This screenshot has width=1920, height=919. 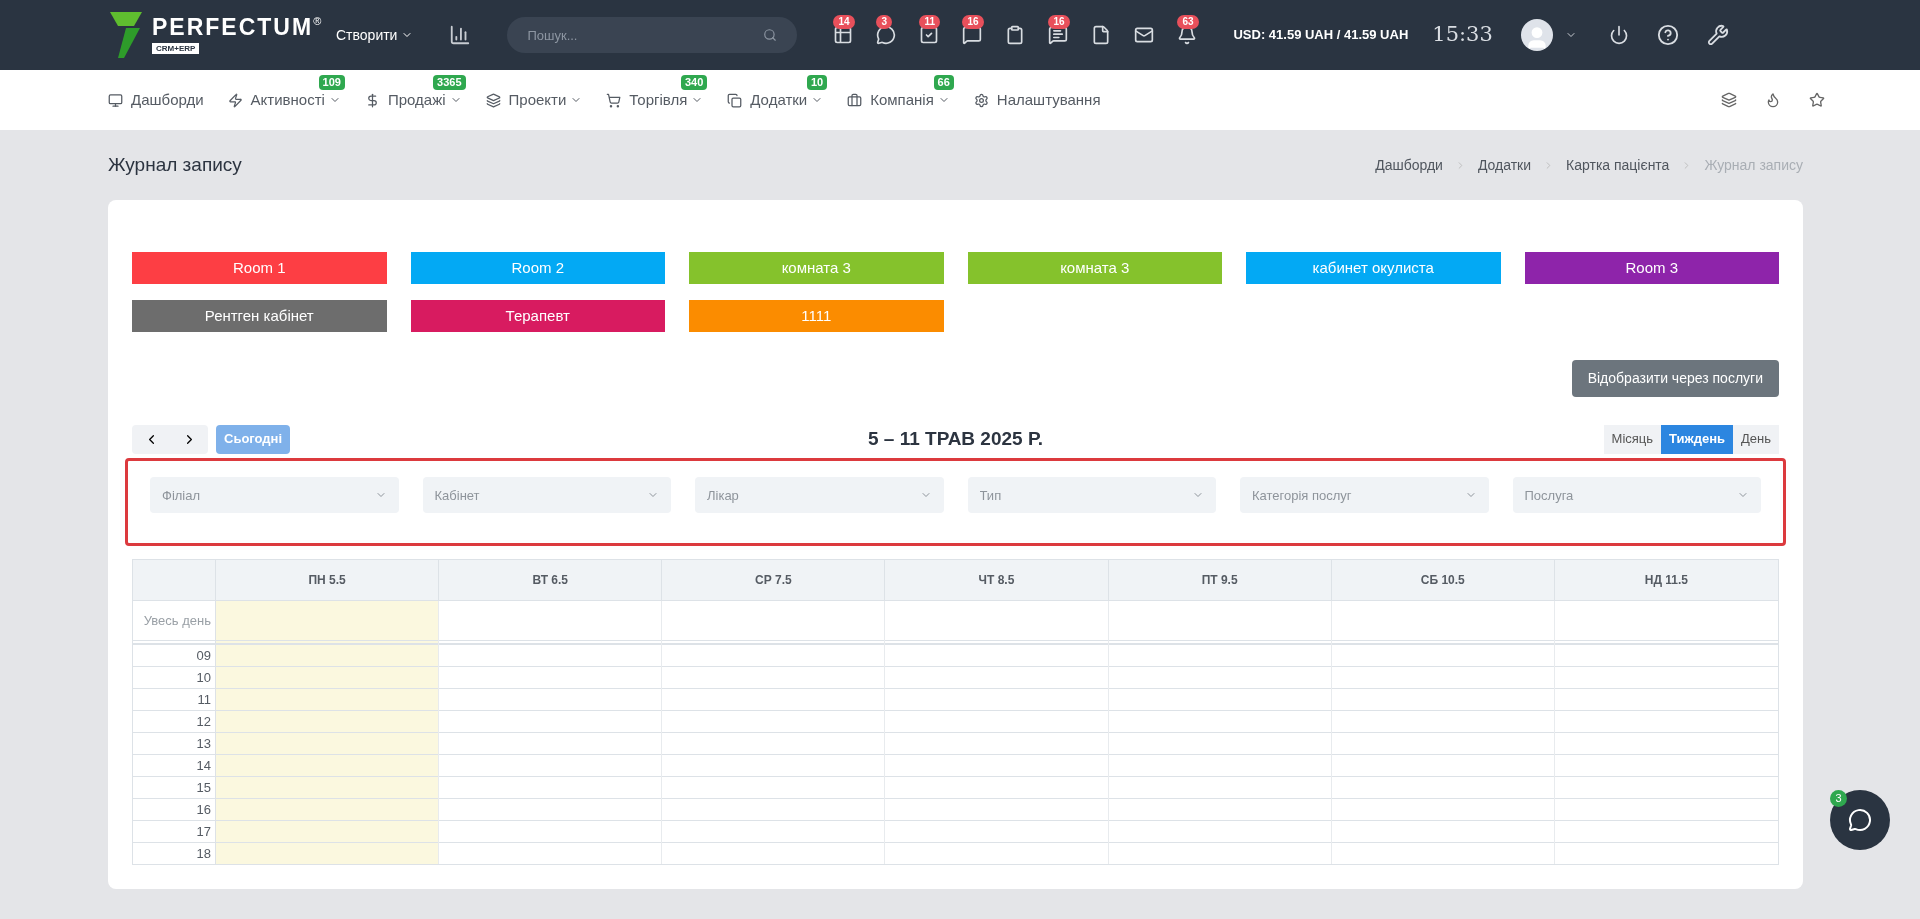 I want to click on star-icon, so click(x=1817, y=100).